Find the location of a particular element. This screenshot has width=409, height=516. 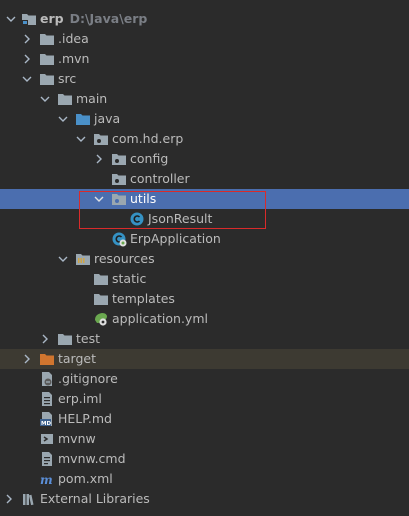

tree-label-idea: .idea is located at coordinates (73, 38).